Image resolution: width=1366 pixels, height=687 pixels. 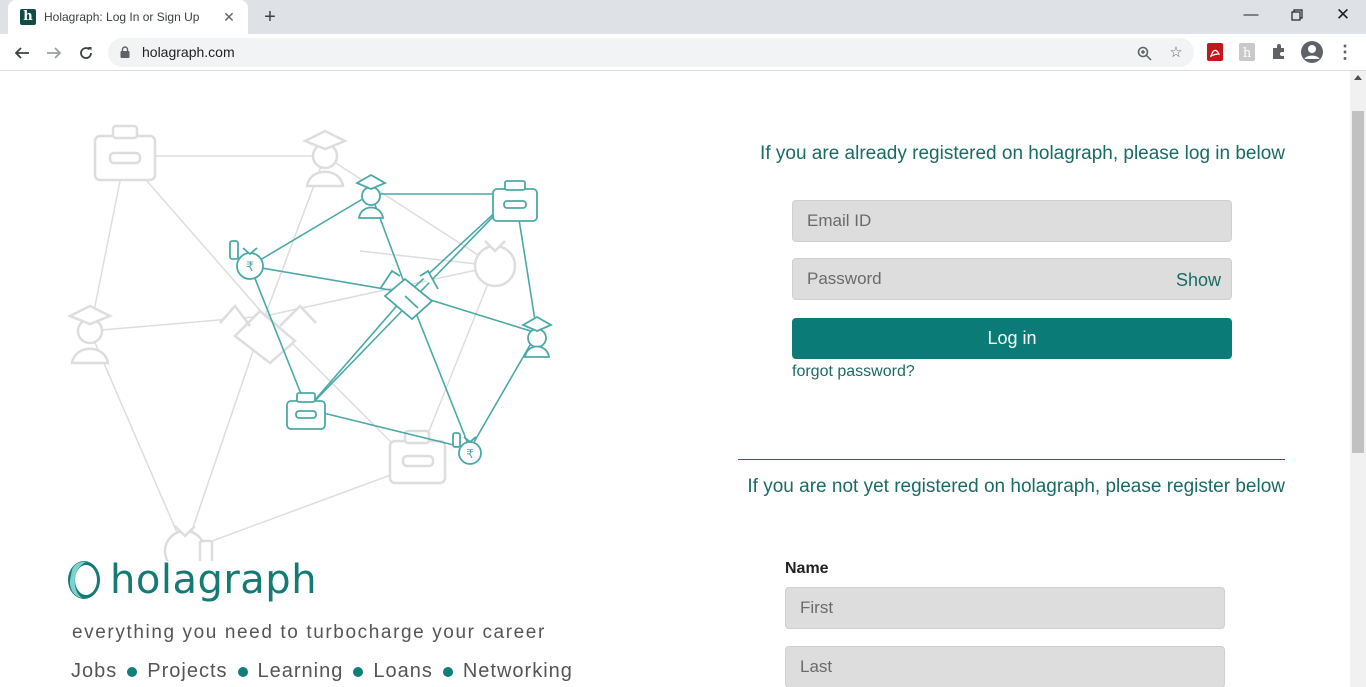 What do you see at coordinates (188, 52) in the screenshot?
I see `url-text: holagraph.com` at bounding box center [188, 52].